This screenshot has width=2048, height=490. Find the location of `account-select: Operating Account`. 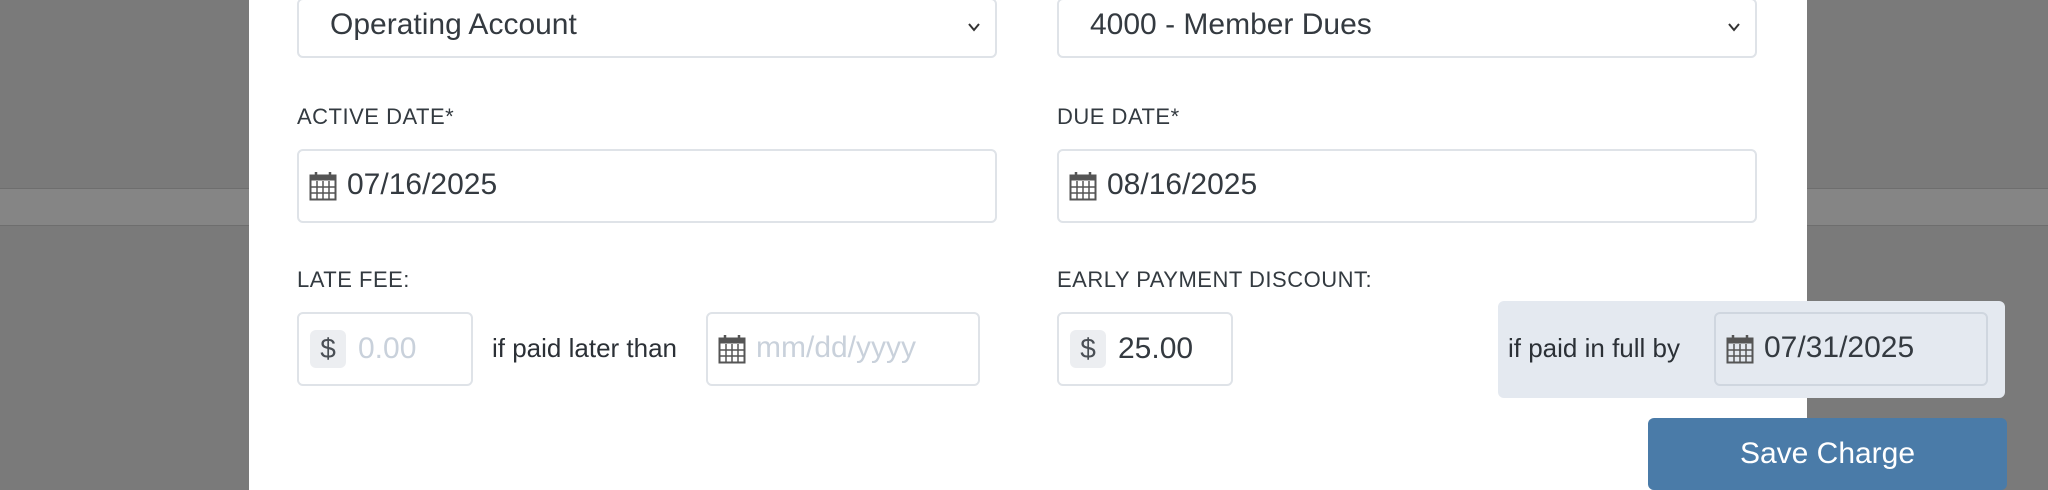

account-select: Operating Account is located at coordinates (647, 29).